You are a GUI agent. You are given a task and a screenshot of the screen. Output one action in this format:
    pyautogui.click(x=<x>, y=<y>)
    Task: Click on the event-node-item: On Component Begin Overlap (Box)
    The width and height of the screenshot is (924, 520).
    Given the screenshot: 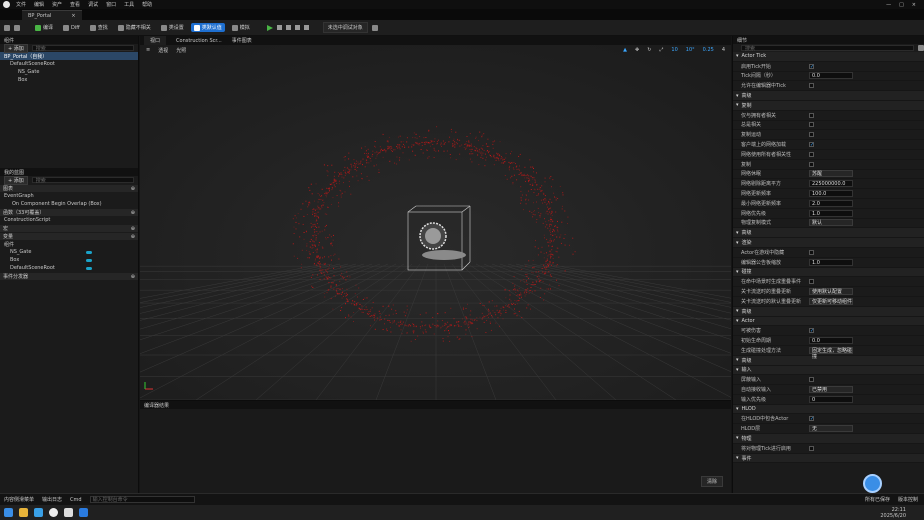 What is the action you would take?
    pyautogui.click(x=69, y=204)
    